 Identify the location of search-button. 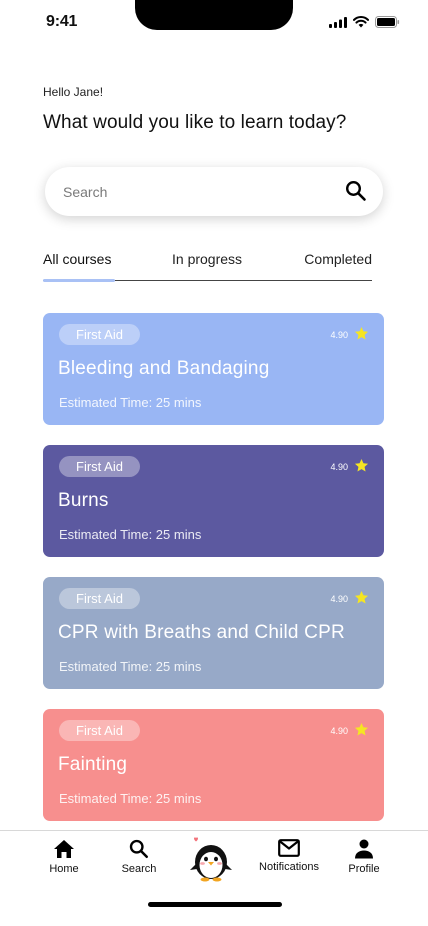
(356, 191).